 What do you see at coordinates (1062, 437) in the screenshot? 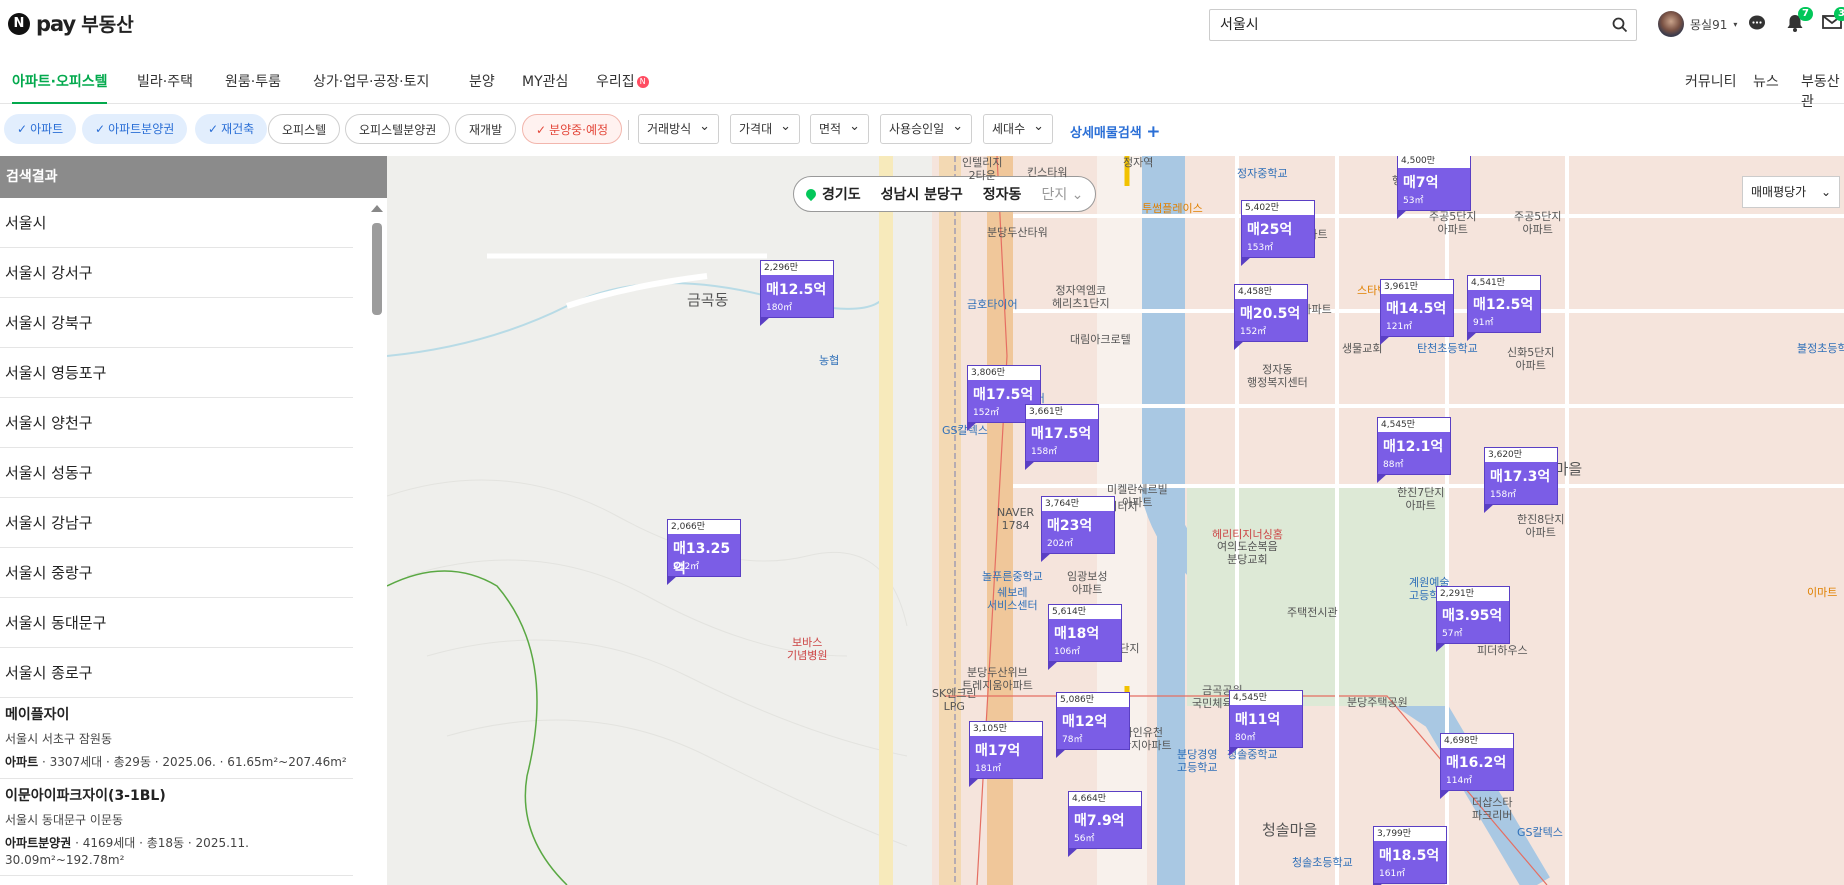
I see `price-marker: 3,661만 매17.5억 158㎡` at bounding box center [1062, 437].